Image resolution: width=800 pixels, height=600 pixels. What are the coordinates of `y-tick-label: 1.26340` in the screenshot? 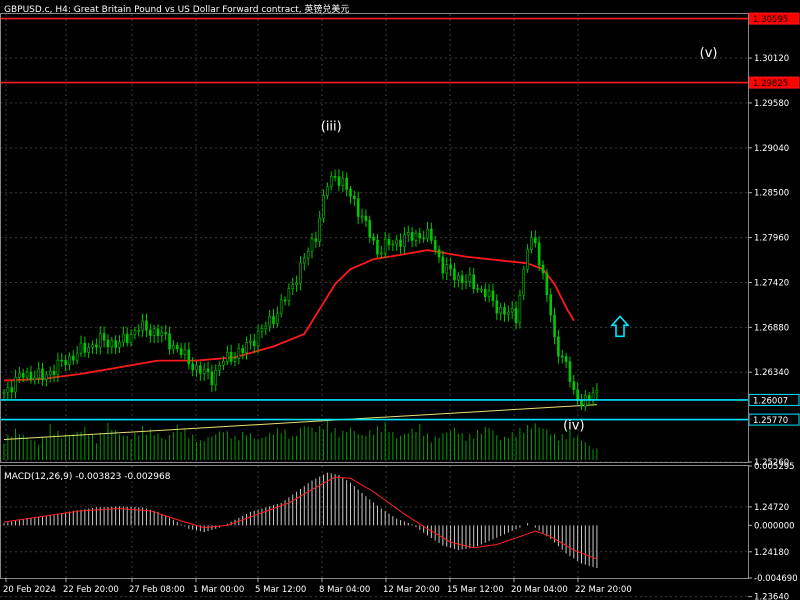 It's located at (771, 373).